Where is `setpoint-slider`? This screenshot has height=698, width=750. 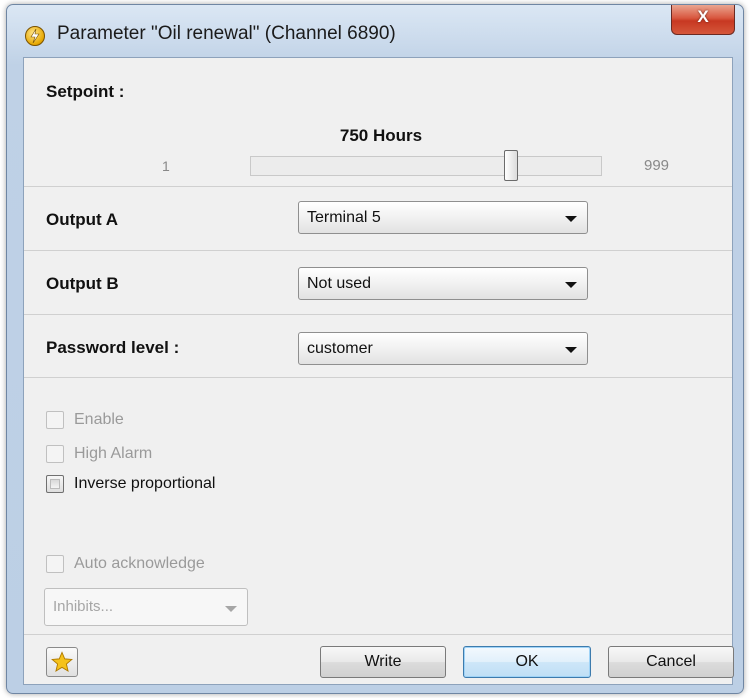 setpoint-slider is located at coordinates (426, 166).